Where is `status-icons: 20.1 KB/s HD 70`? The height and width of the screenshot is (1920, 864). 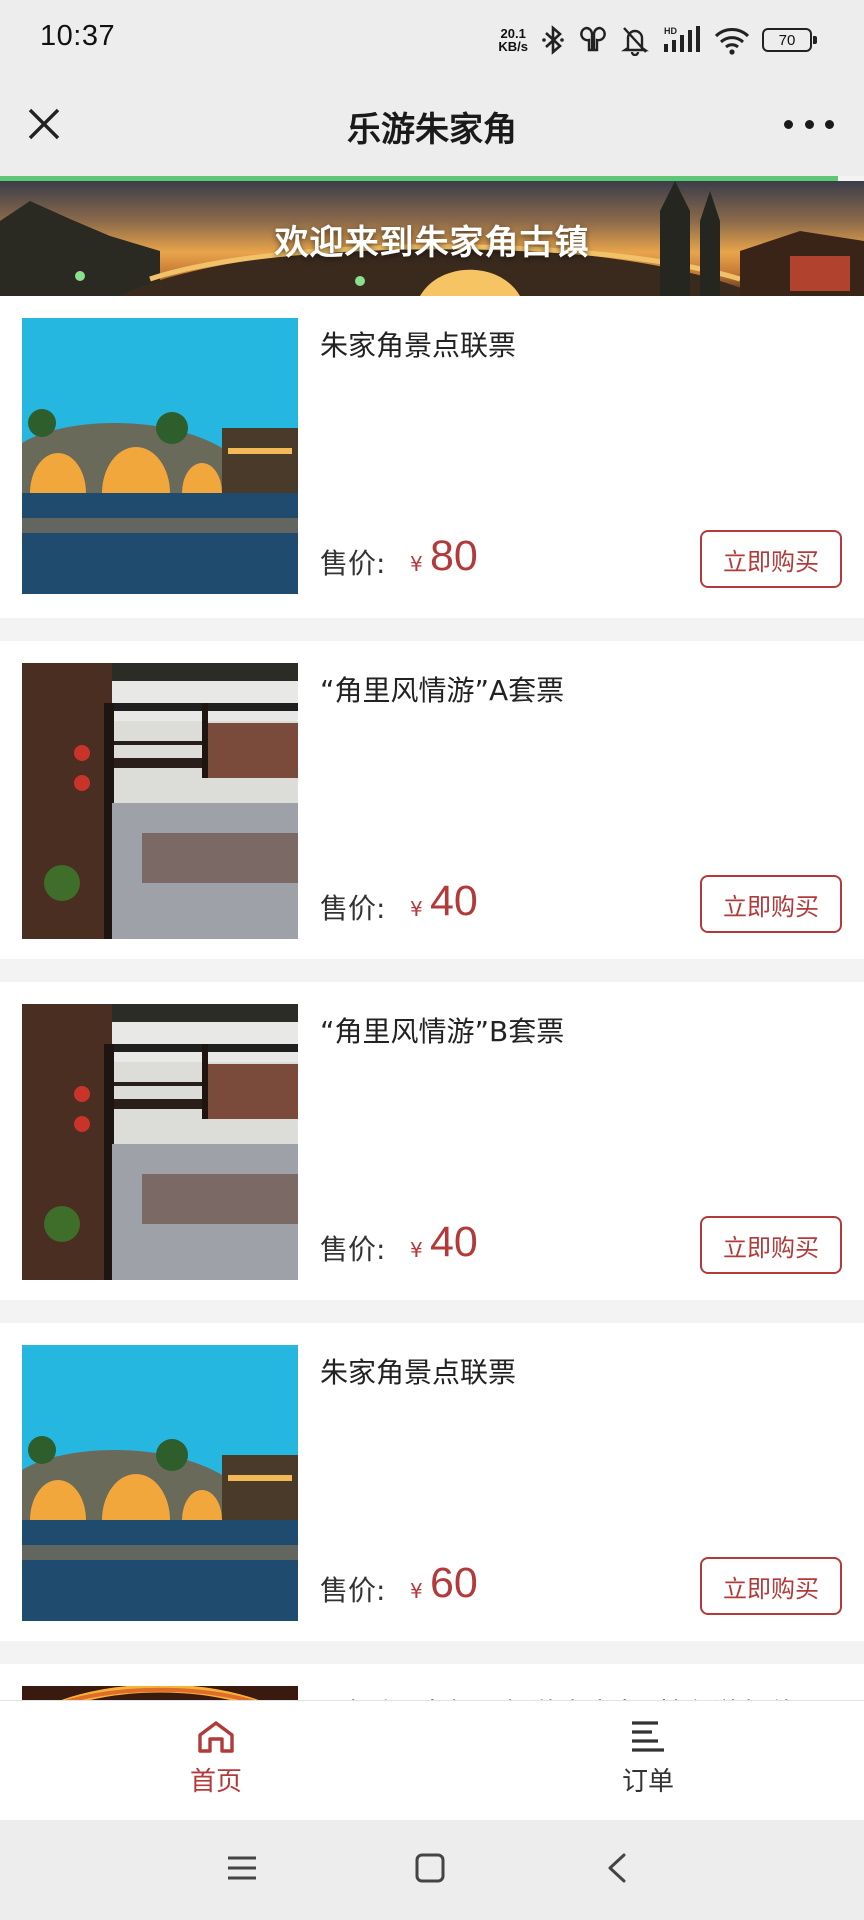
status-icons: 20.1 KB/s HD 70 is located at coordinates (657, 40).